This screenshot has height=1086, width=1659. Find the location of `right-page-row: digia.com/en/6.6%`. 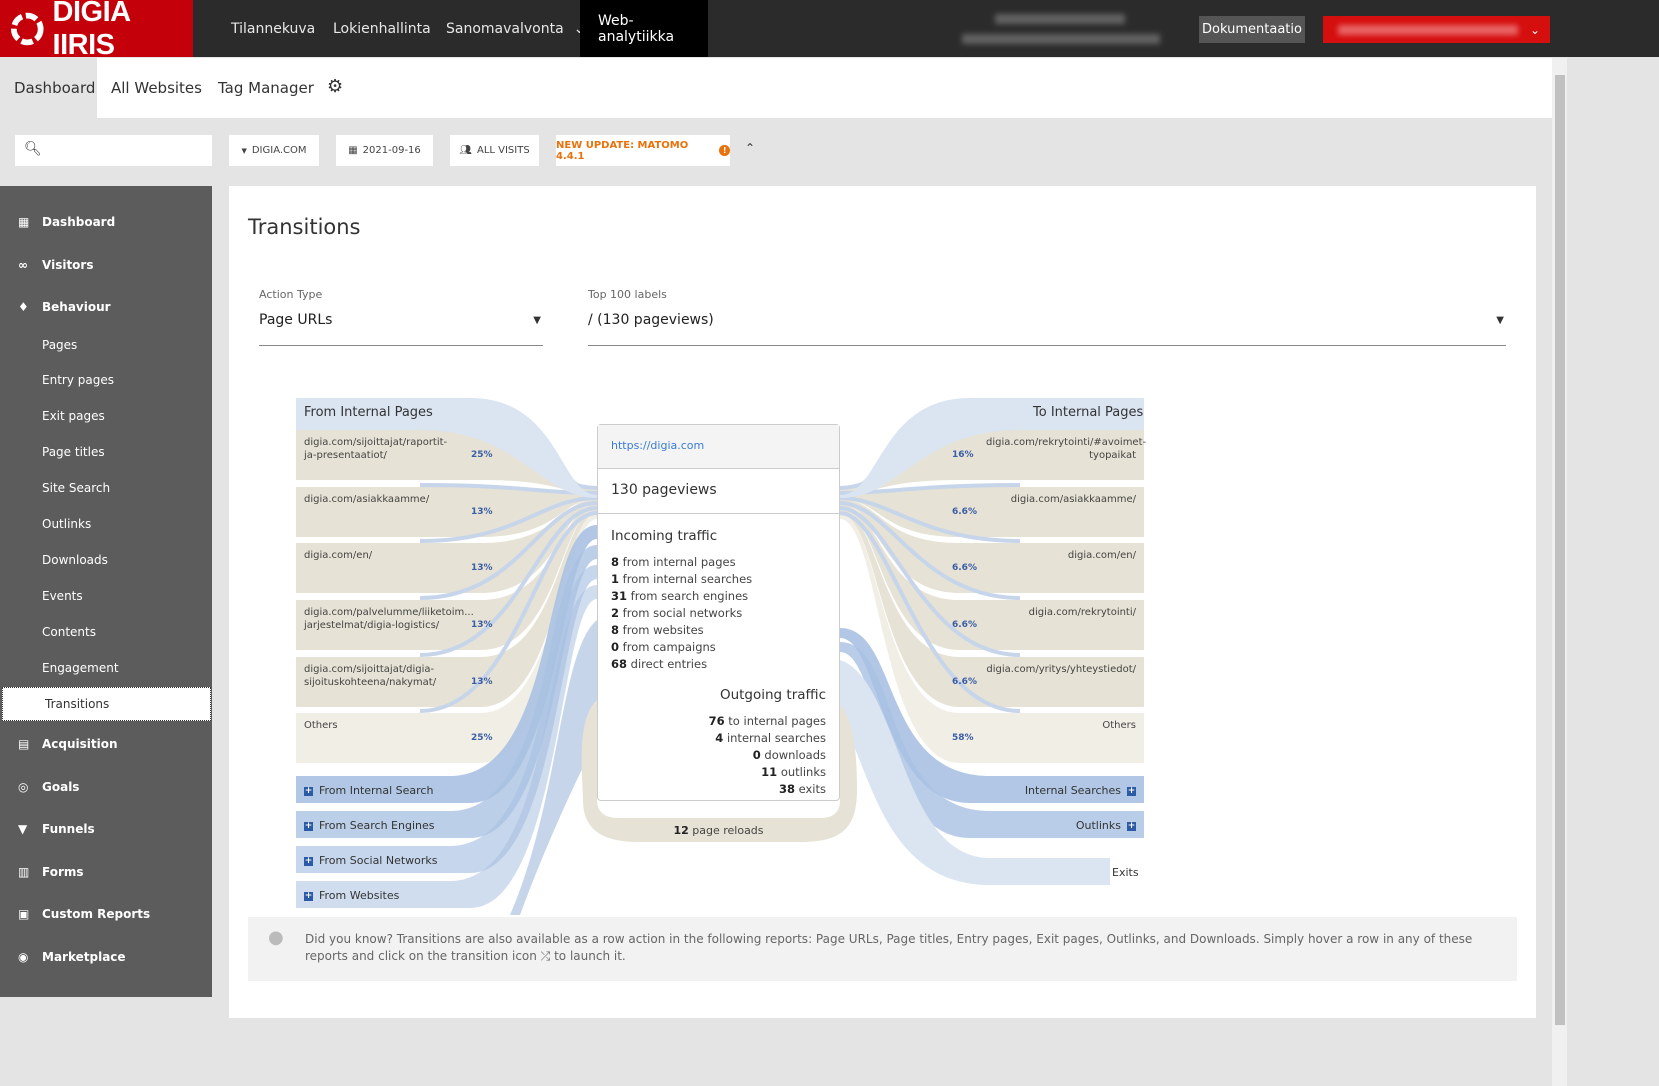

right-page-row: digia.com/en/6.6% is located at coordinates (1044, 568).